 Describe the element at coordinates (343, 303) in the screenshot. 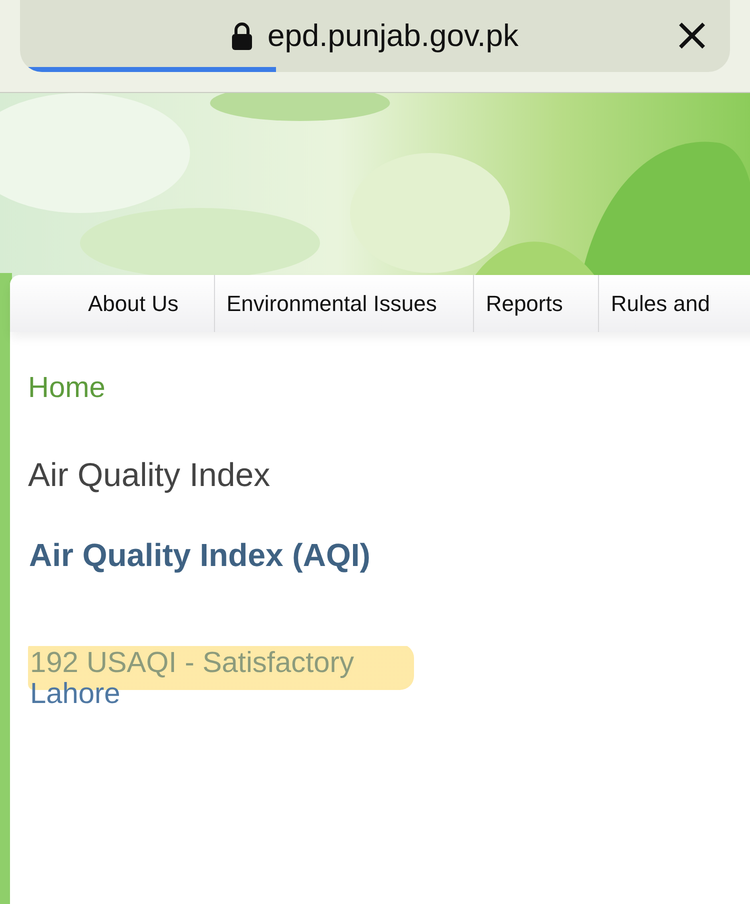

I see `nav-link: Environmental Issues` at that location.